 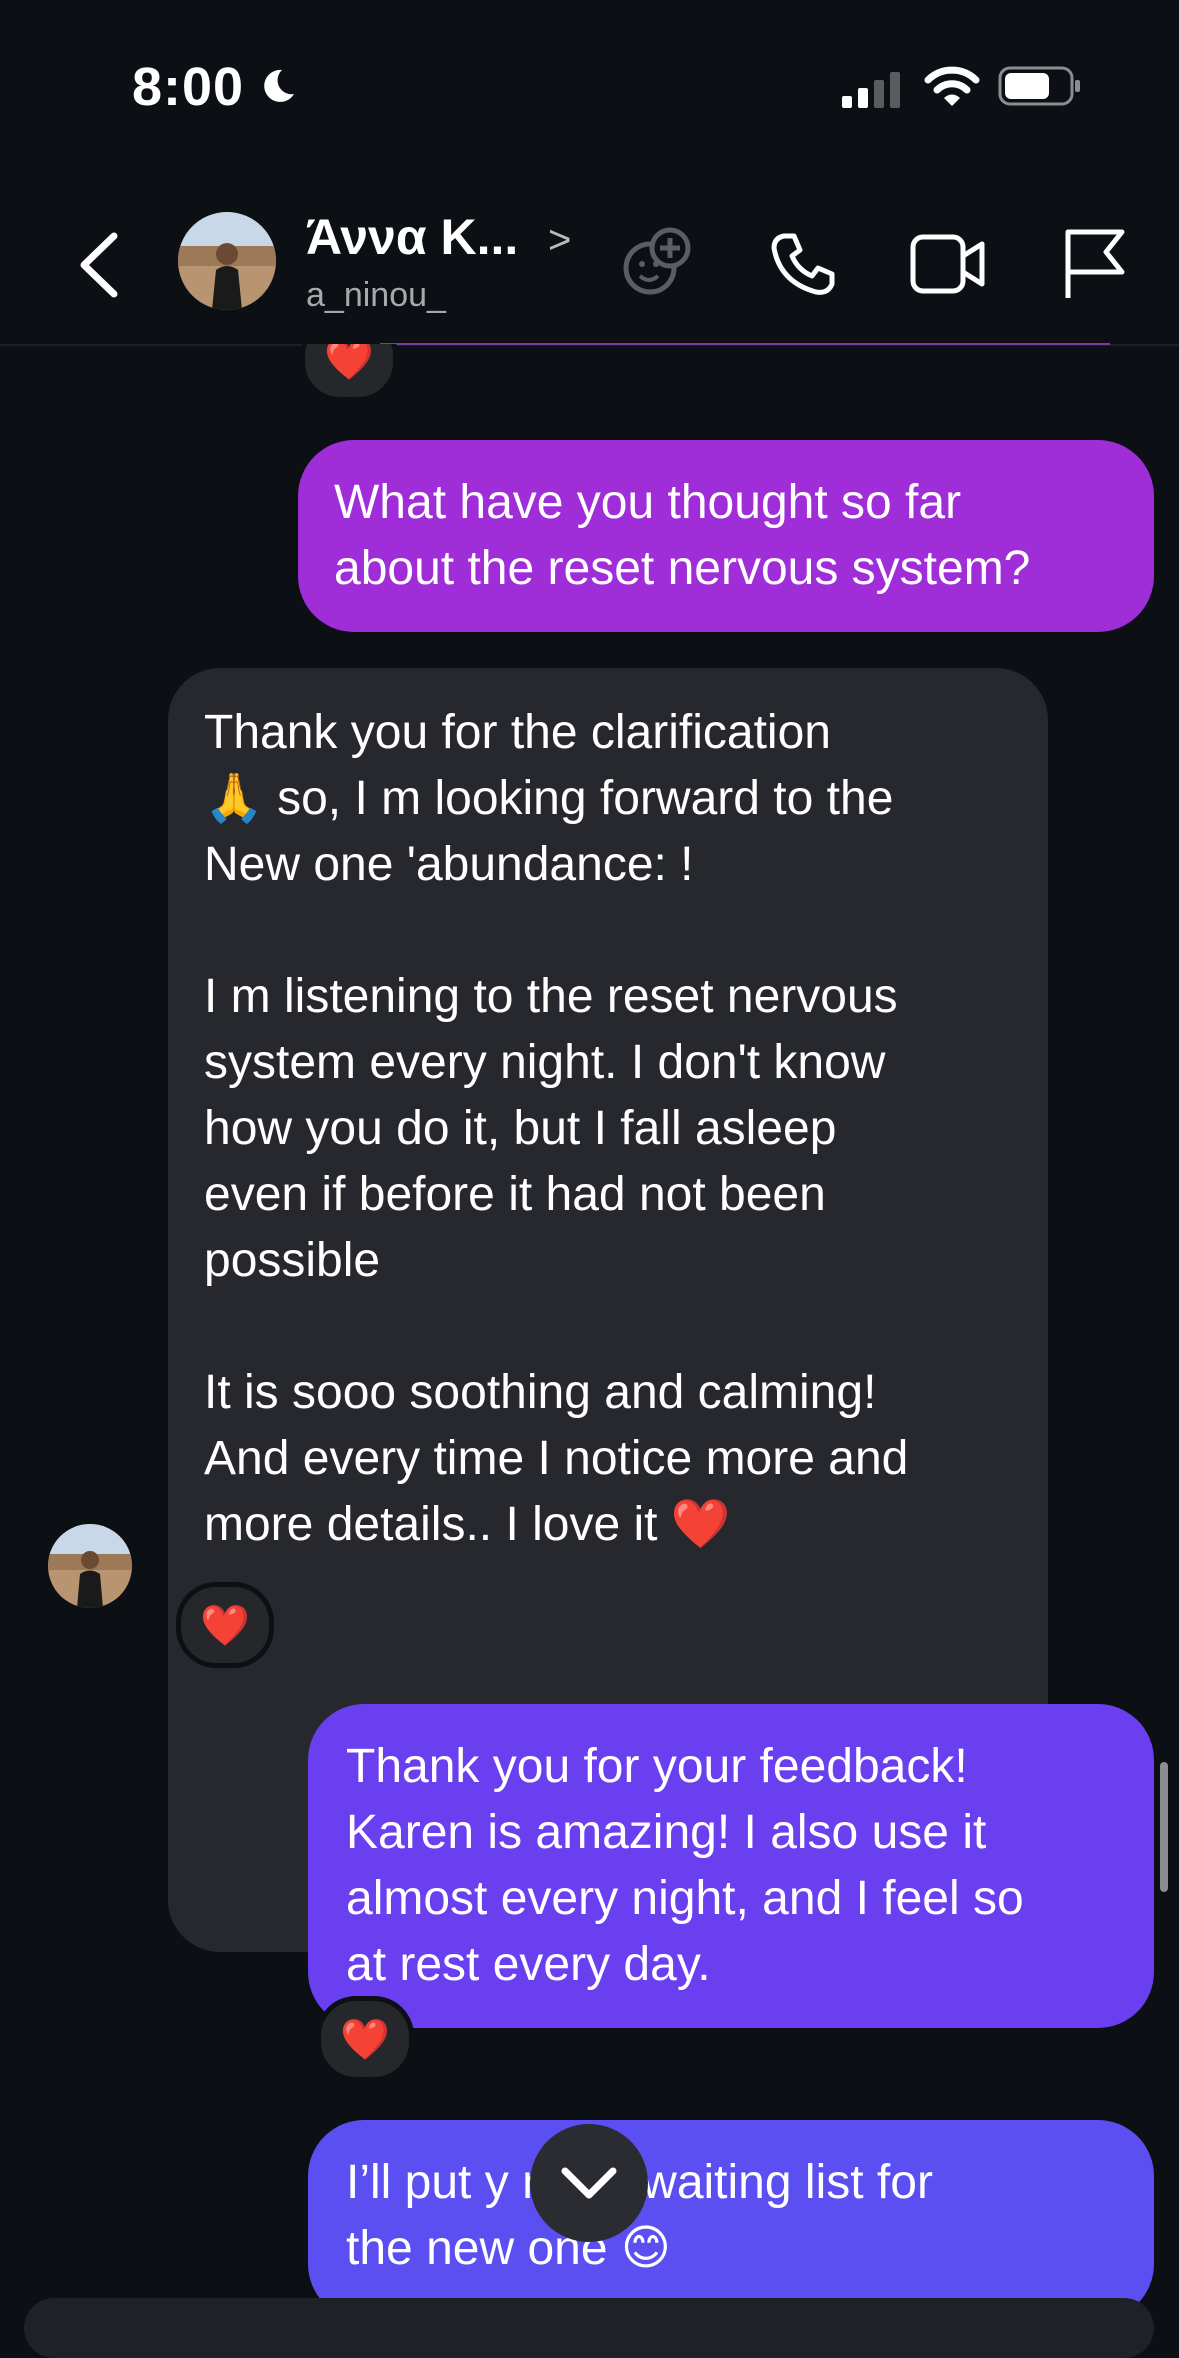 What do you see at coordinates (559, 240) in the screenshot?
I see `chevron-right-icon: >` at bounding box center [559, 240].